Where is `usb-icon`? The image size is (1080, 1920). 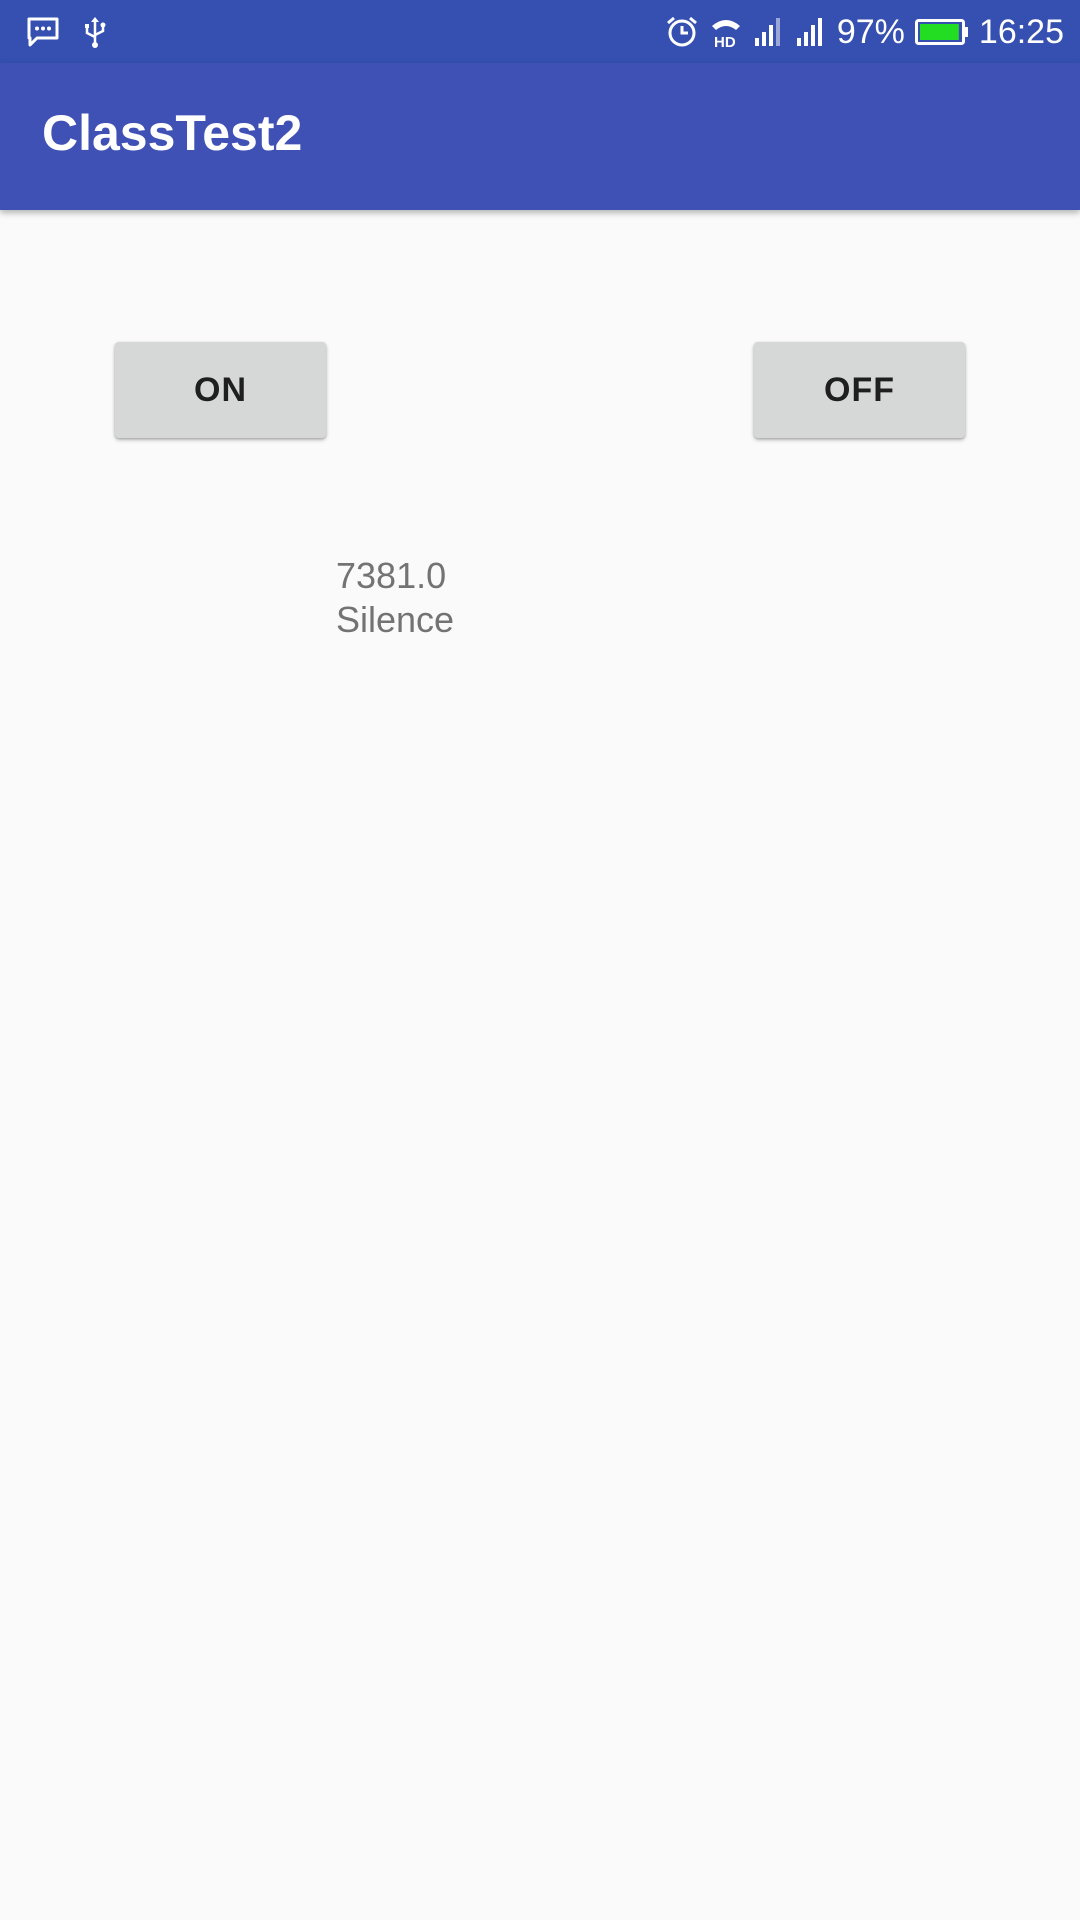
usb-icon is located at coordinates (95, 32).